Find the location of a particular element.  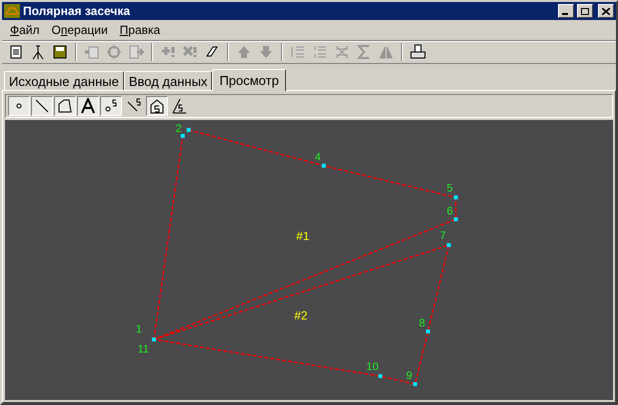

point-label: 1 is located at coordinates (139, 329).